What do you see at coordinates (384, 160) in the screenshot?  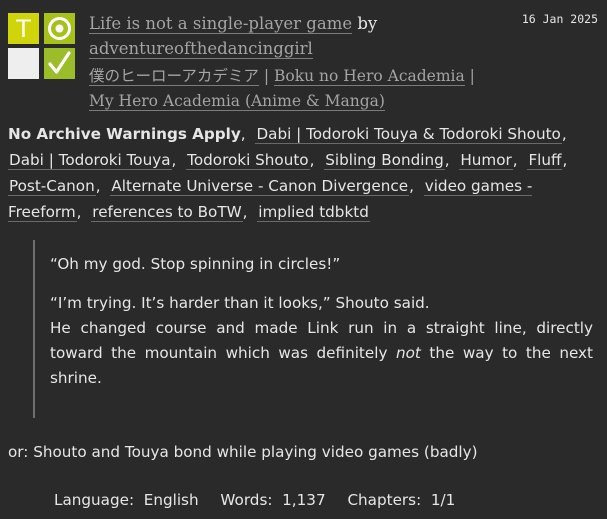 I see `freeform-tag: Sibling Bonding` at bounding box center [384, 160].